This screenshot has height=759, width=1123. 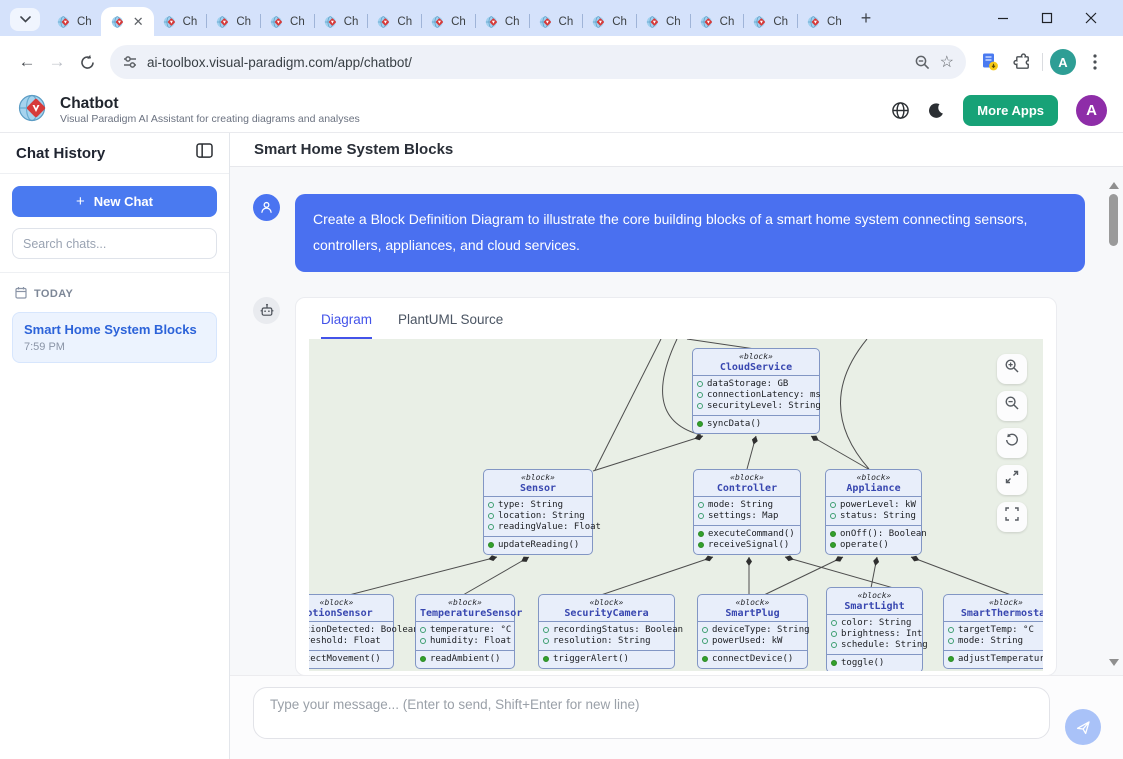 I want to click on block-name: SmartPlug, so click(x=752, y=613).